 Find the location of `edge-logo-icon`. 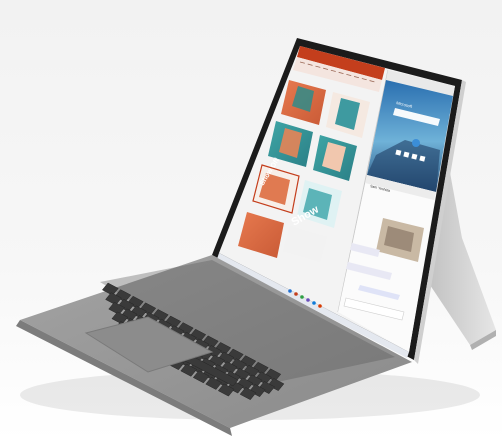

edge-logo-icon is located at coordinates (416, 143).